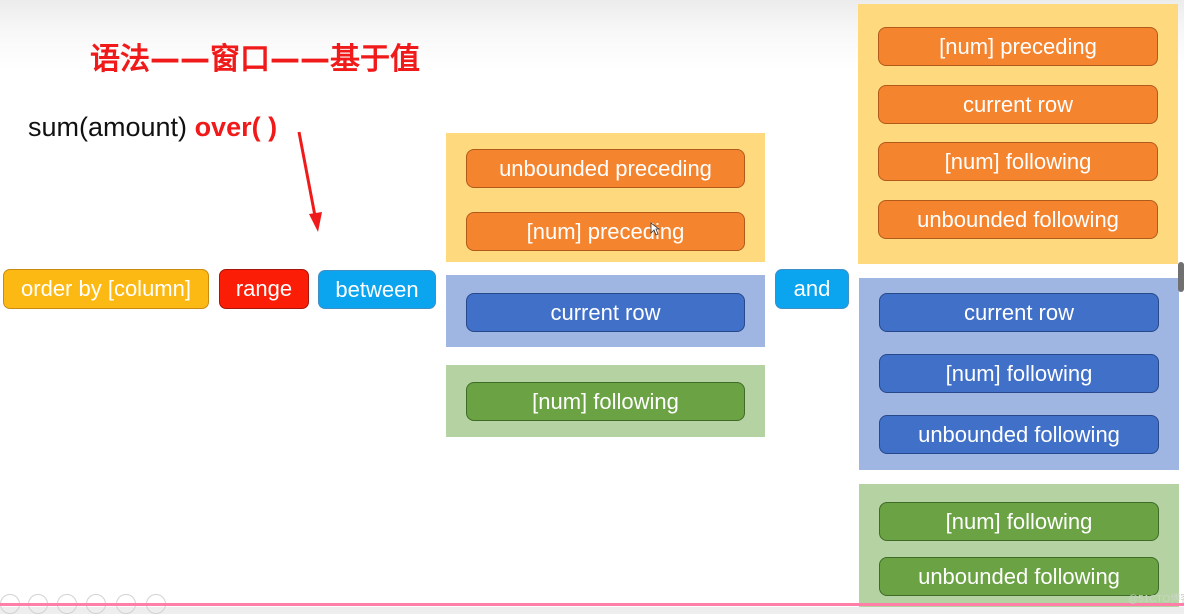  Describe the element at coordinates (1019, 521) in the screenshot. I see `end-green-num-following: [num] following` at that location.